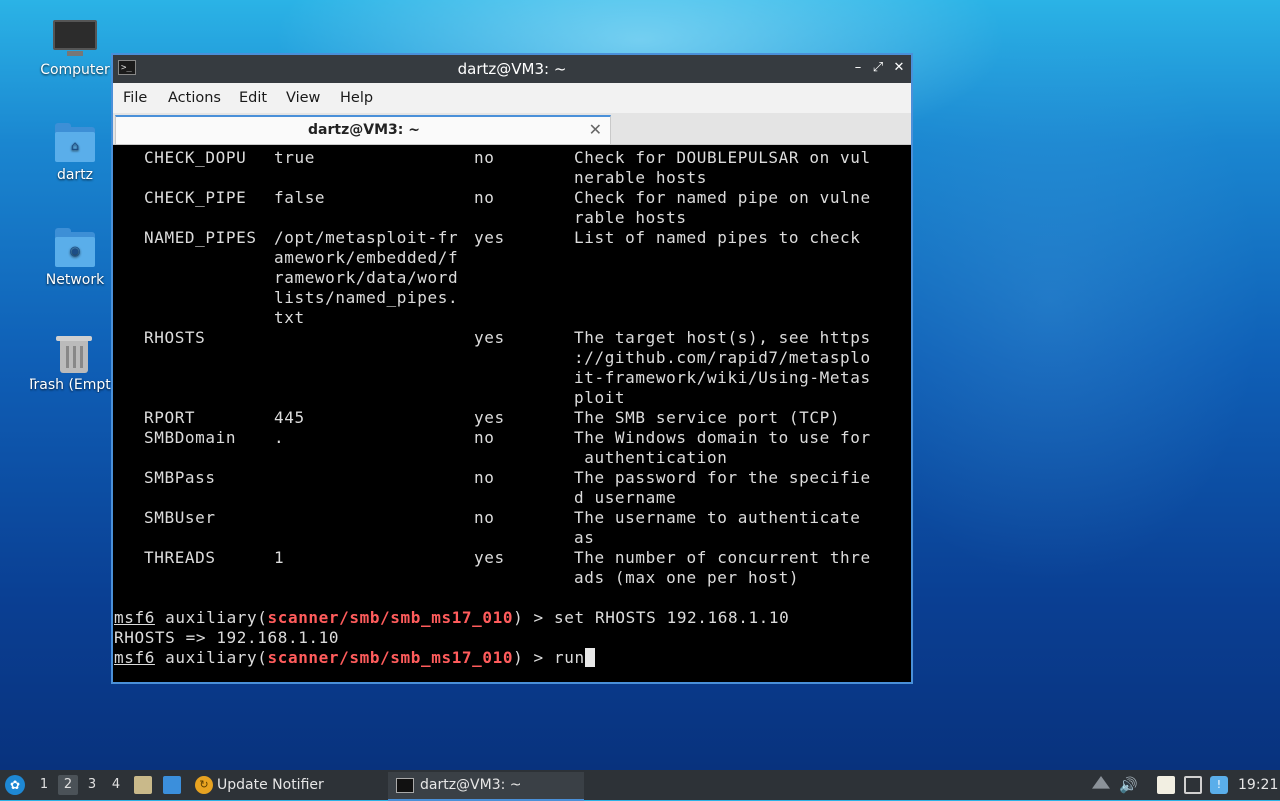  Describe the element at coordinates (227, 637) in the screenshot. I see `command-output: RHOSTS => 192.168.1.10` at that location.